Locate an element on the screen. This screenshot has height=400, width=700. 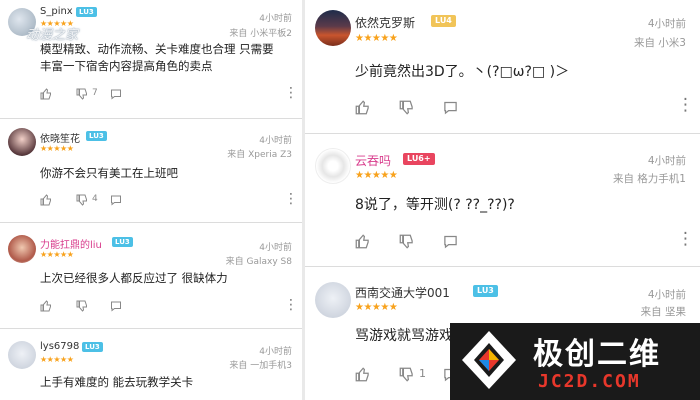
watermark-logo: 极创二维 JC2D.COM is located at coordinates (575, 361).